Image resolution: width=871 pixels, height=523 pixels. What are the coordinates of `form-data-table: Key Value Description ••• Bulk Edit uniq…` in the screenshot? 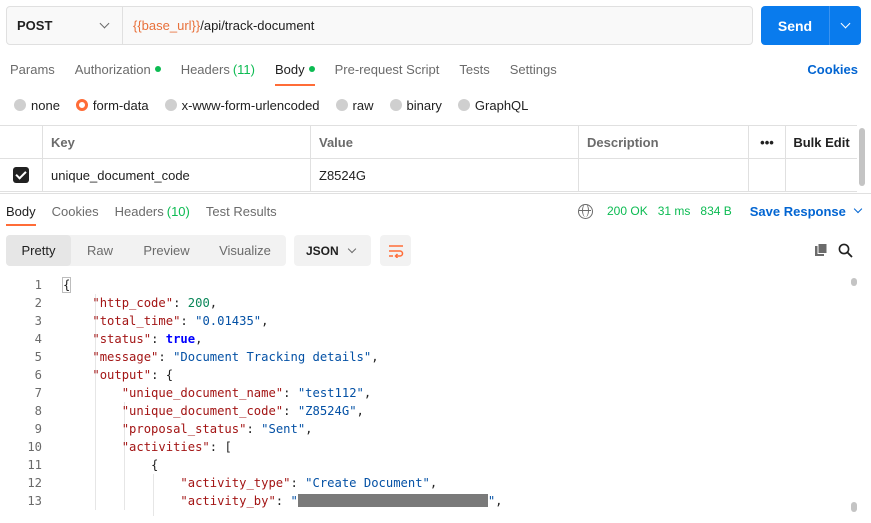 It's located at (428, 158).